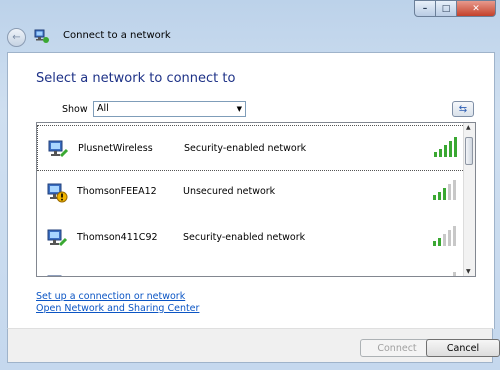  I want to click on window-title: Connect to a network, so click(117, 35).